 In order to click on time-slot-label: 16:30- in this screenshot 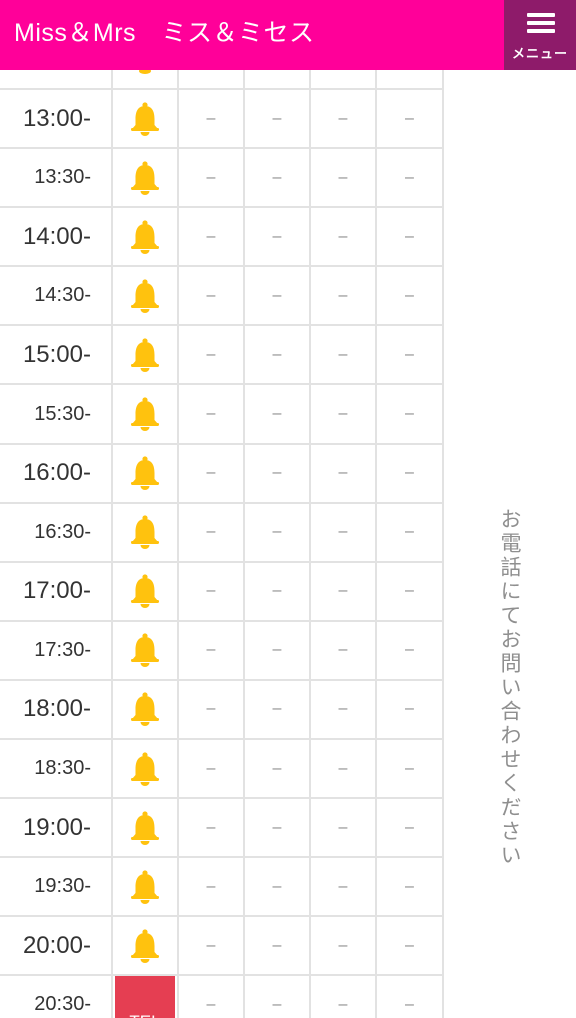, I will do `click(56, 532)`.